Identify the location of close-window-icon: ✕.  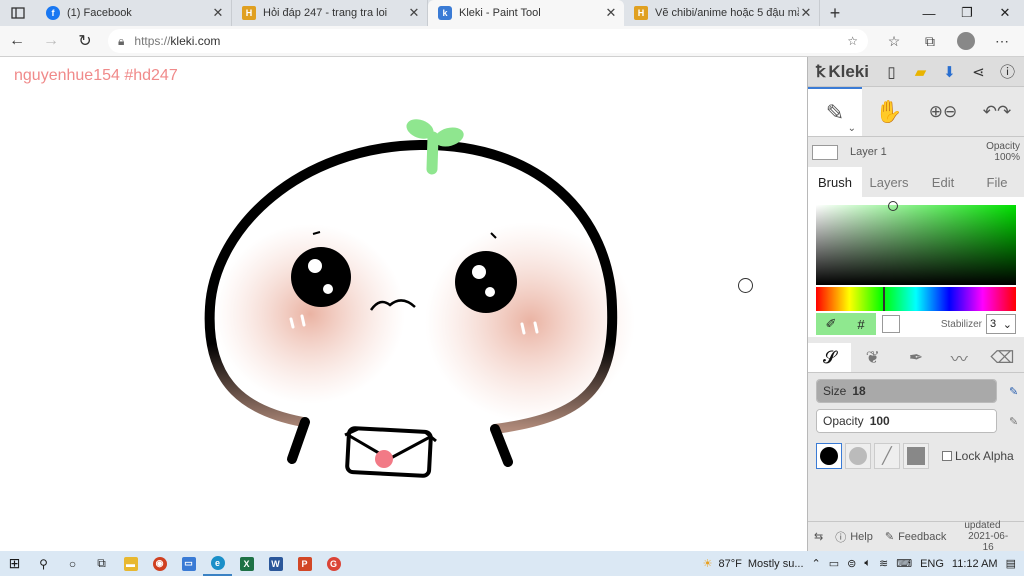
(1005, 13).